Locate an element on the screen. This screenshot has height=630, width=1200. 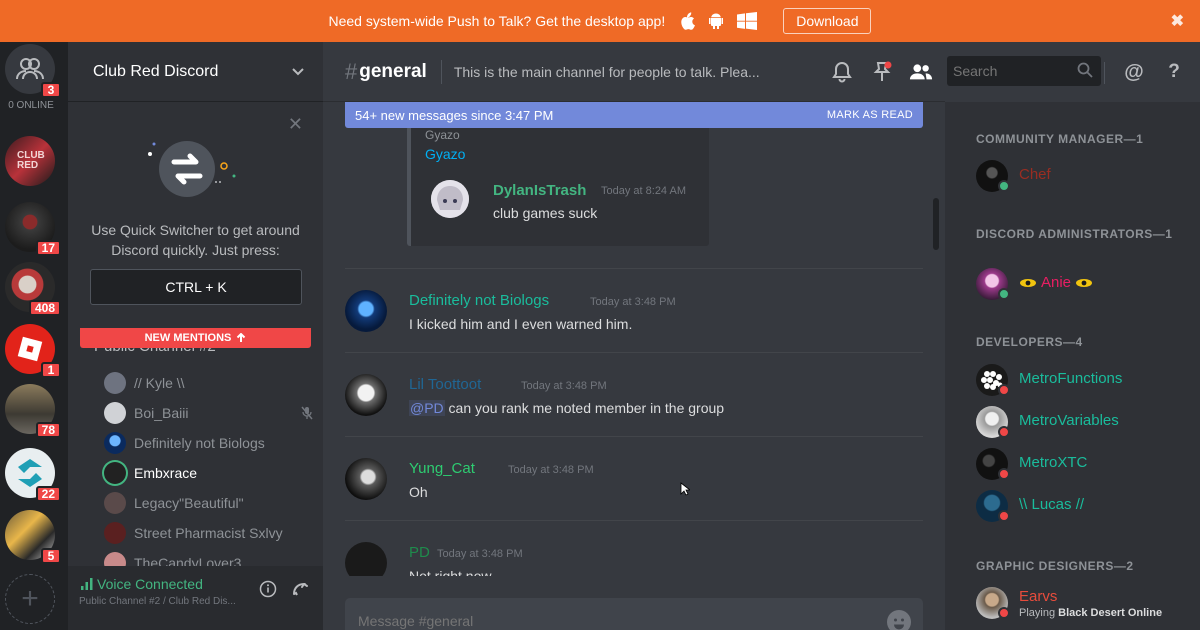
message-composer is located at coordinates (634, 614).